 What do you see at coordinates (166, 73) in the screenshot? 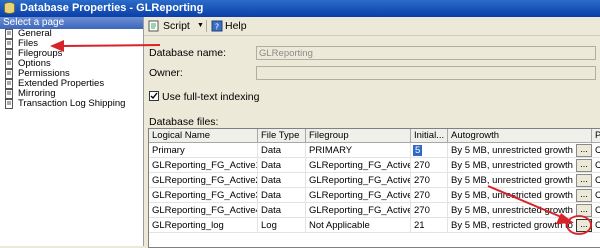
I see `owner-label: Owner:` at bounding box center [166, 73].